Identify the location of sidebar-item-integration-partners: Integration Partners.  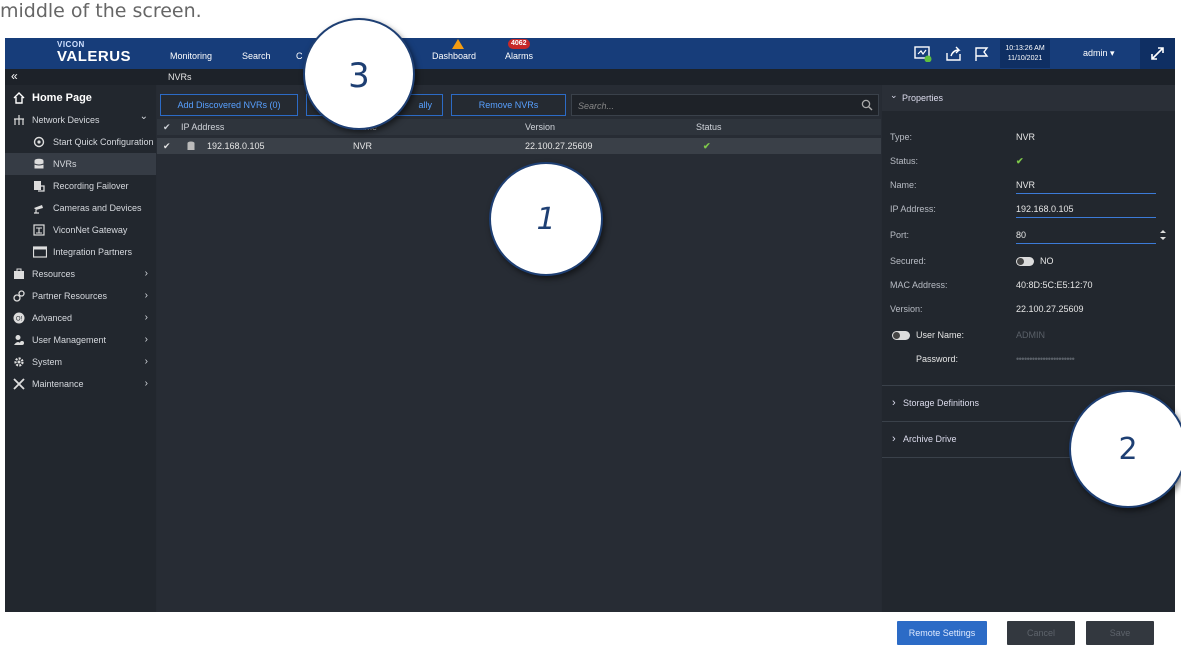
(80, 252).